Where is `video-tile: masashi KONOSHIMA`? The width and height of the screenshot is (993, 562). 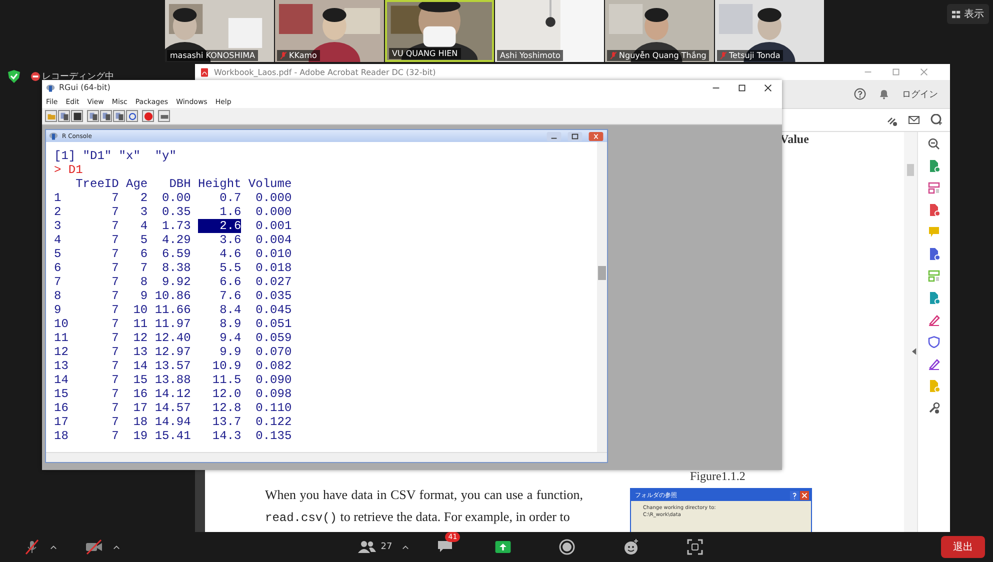
video-tile: masashi KONOSHIMA is located at coordinates (219, 31).